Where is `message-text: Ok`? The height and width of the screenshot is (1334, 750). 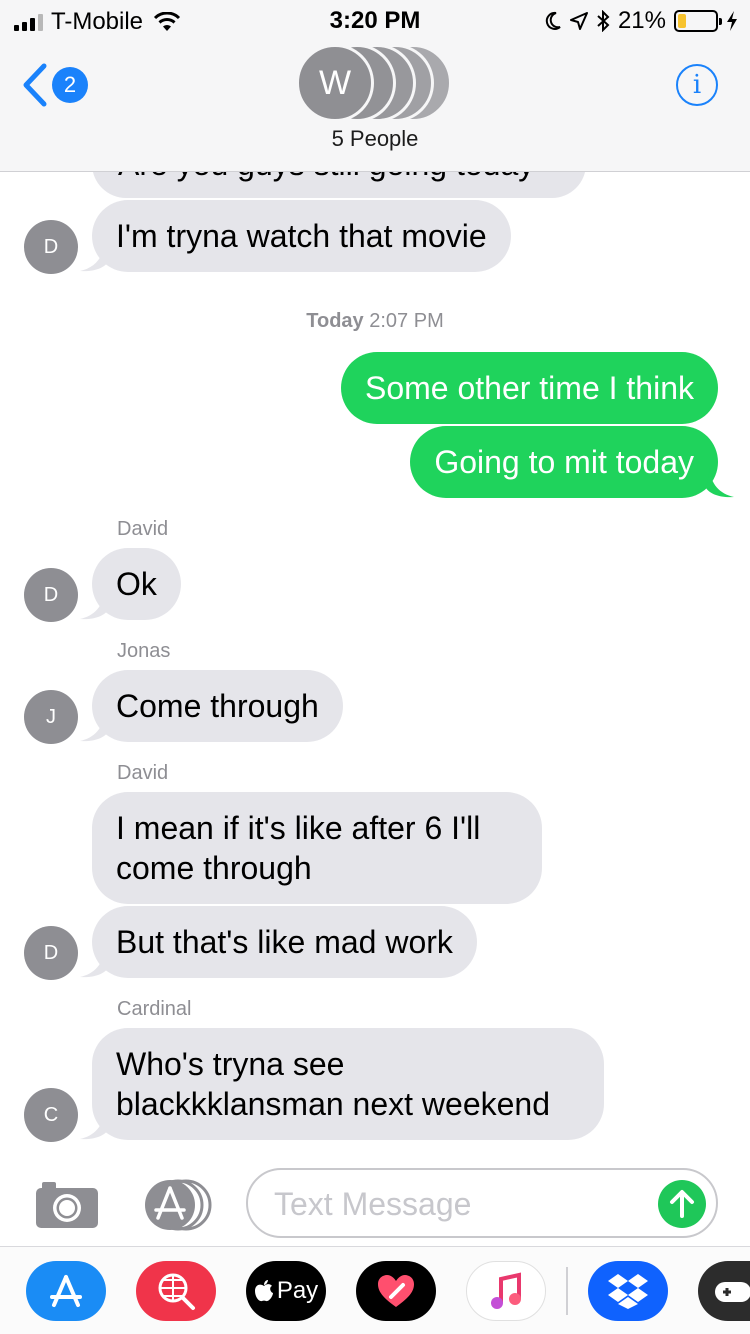
message-text: Ok is located at coordinates (136, 584).